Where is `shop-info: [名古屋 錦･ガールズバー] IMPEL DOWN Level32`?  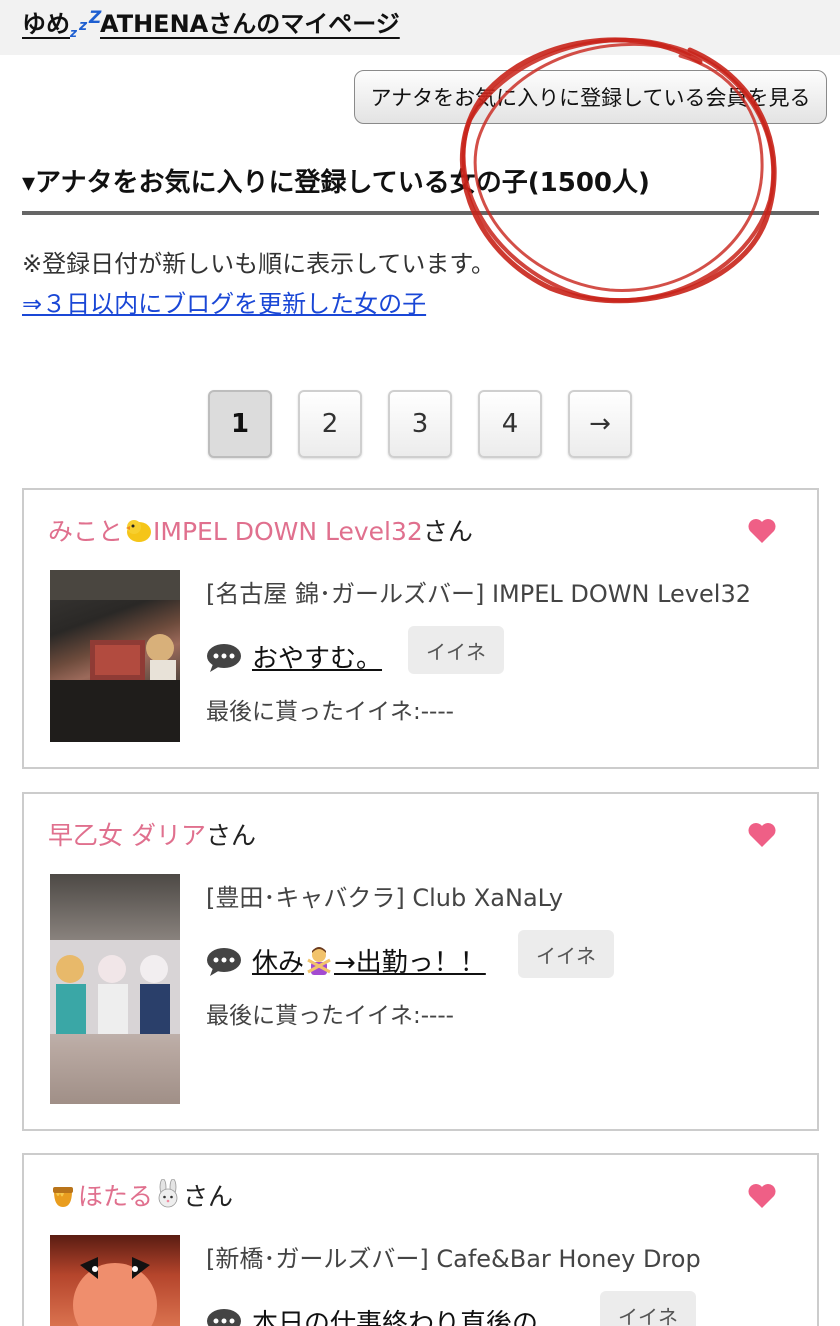 shop-info: [名古屋 錦･ガールズバー] IMPEL DOWN Level32 is located at coordinates (478, 594).